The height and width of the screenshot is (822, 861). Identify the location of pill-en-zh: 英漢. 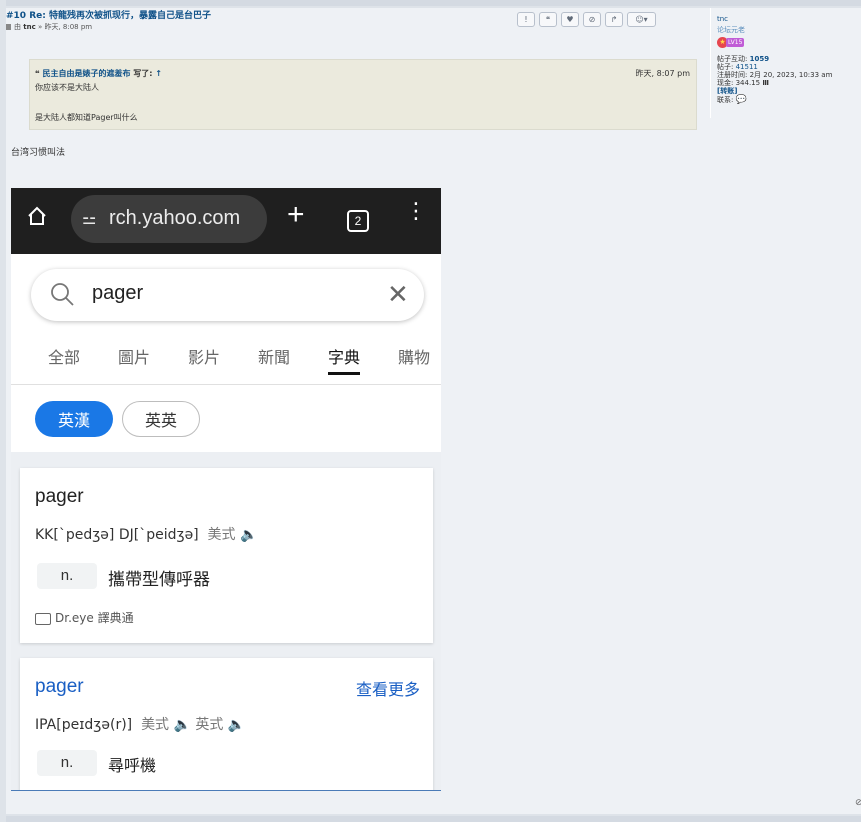
(74, 419).